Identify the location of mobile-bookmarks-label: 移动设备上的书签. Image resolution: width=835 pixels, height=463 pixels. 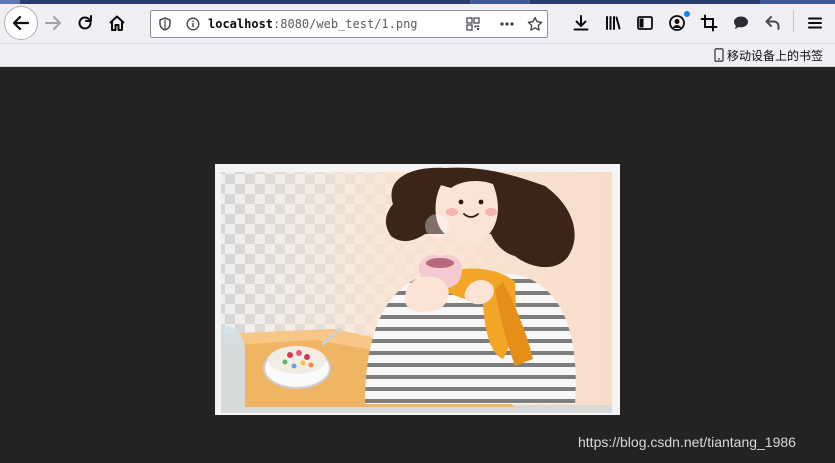
(774, 55).